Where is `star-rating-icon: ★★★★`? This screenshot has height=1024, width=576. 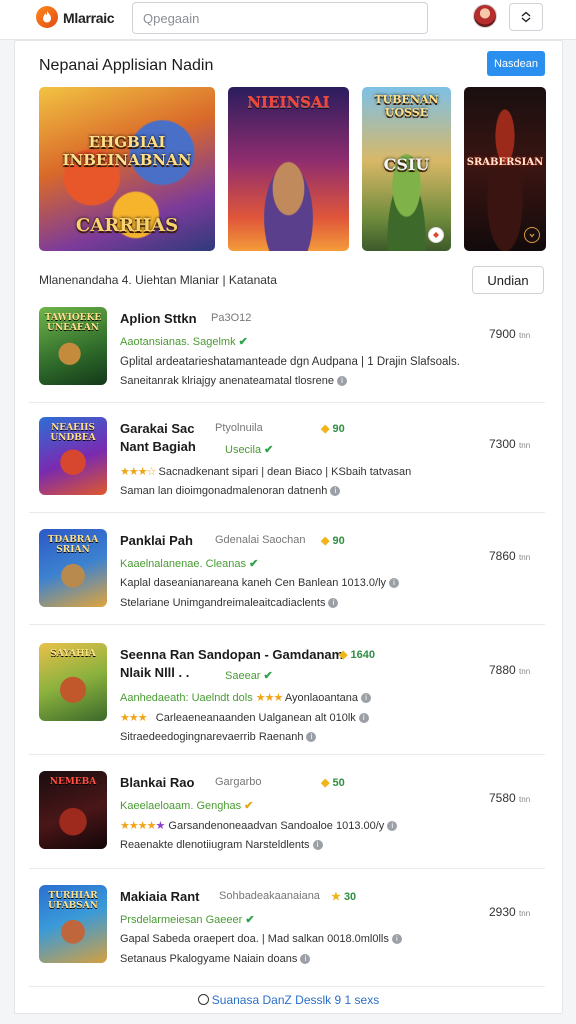
star-rating-icon: ★★★★ is located at coordinates (138, 826).